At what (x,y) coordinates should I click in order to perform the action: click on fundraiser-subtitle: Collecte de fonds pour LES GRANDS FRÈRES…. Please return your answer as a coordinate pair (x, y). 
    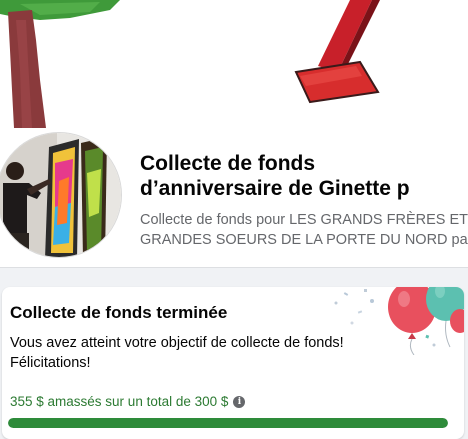
    Looking at the image, I should click on (304, 230).